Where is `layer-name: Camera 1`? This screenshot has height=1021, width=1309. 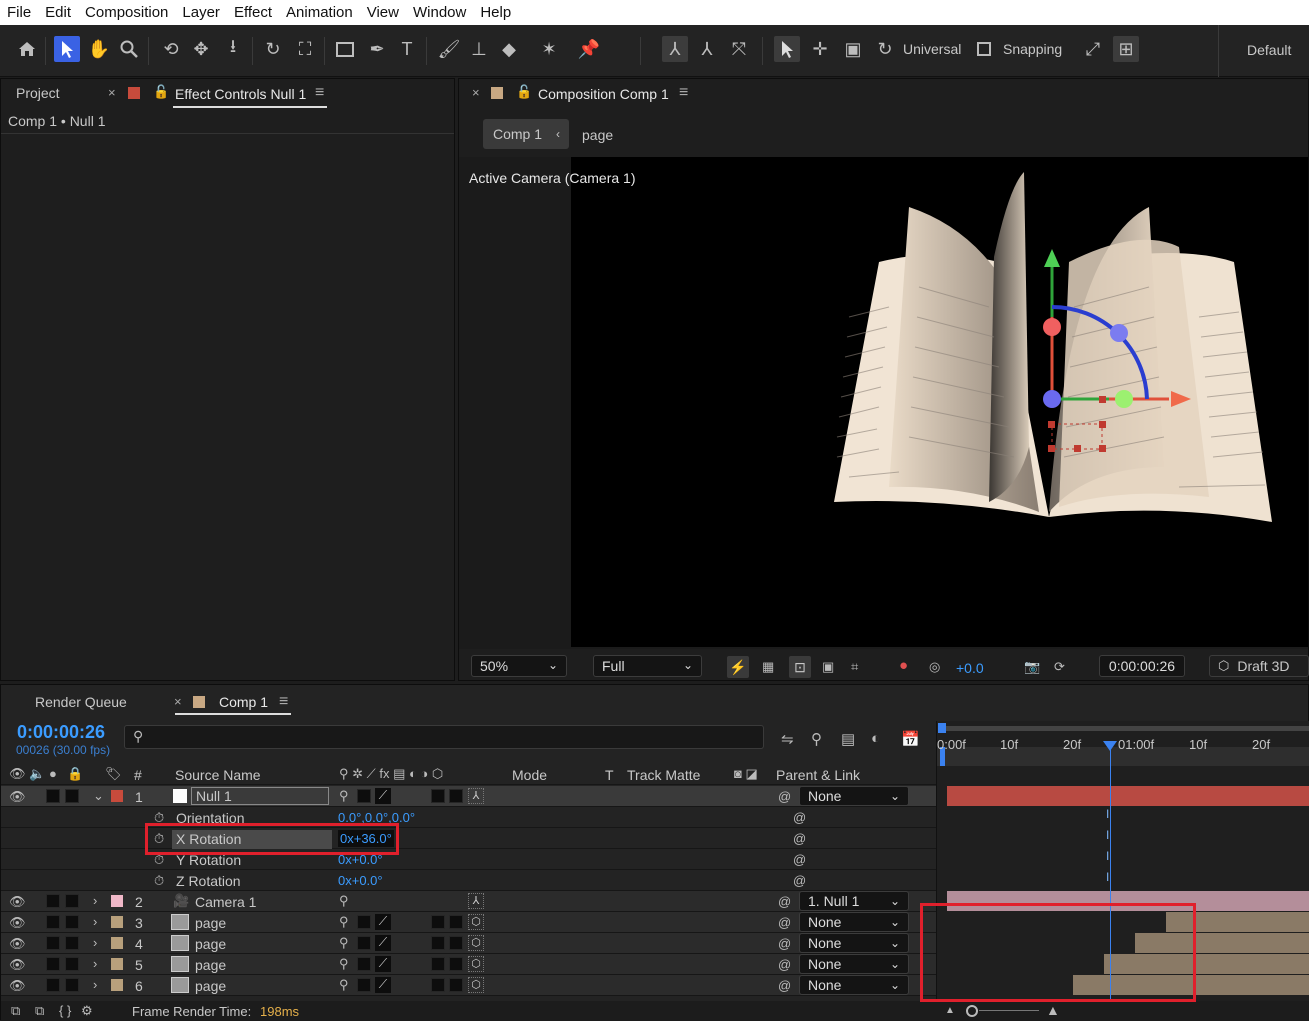 layer-name: Camera 1 is located at coordinates (225, 902).